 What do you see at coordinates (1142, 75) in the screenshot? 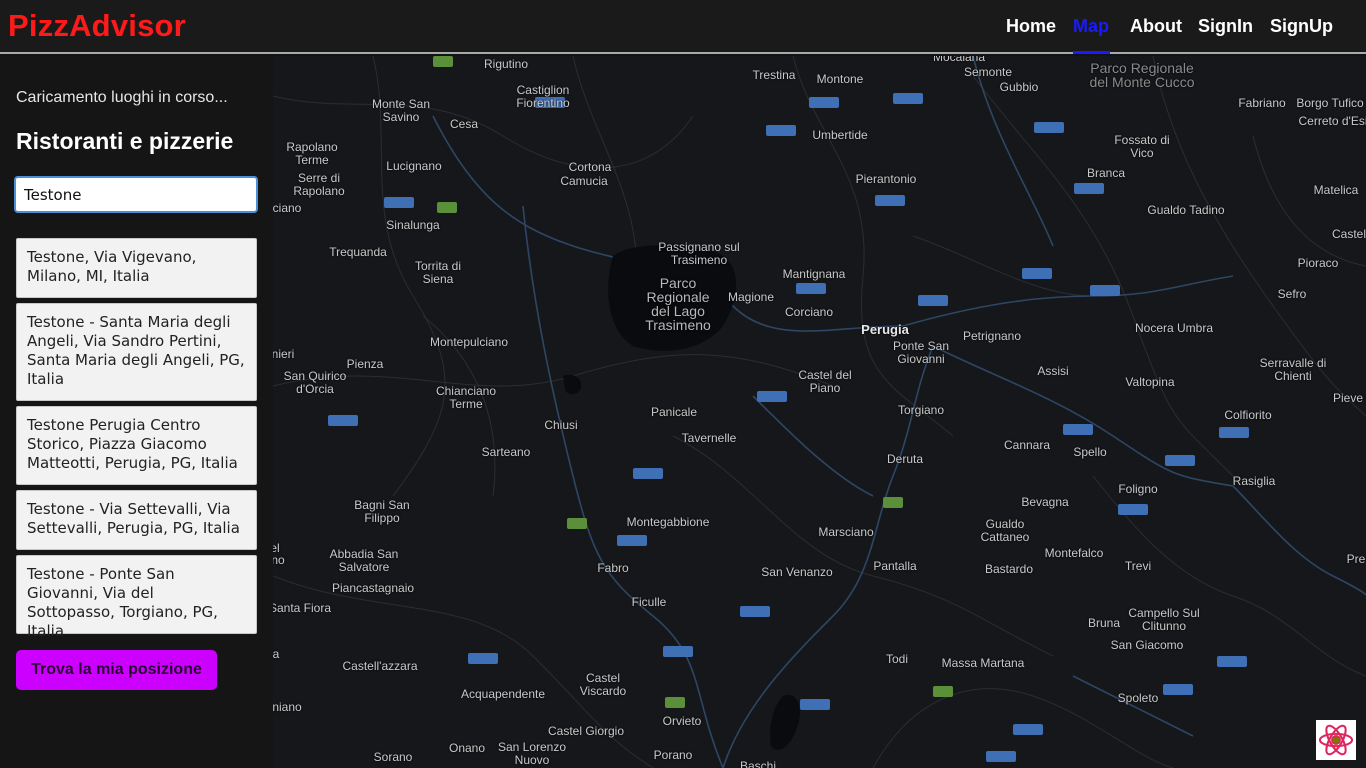
I see `map-park-label: Parco Regionale del Monte Cucco` at bounding box center [1142, 75].